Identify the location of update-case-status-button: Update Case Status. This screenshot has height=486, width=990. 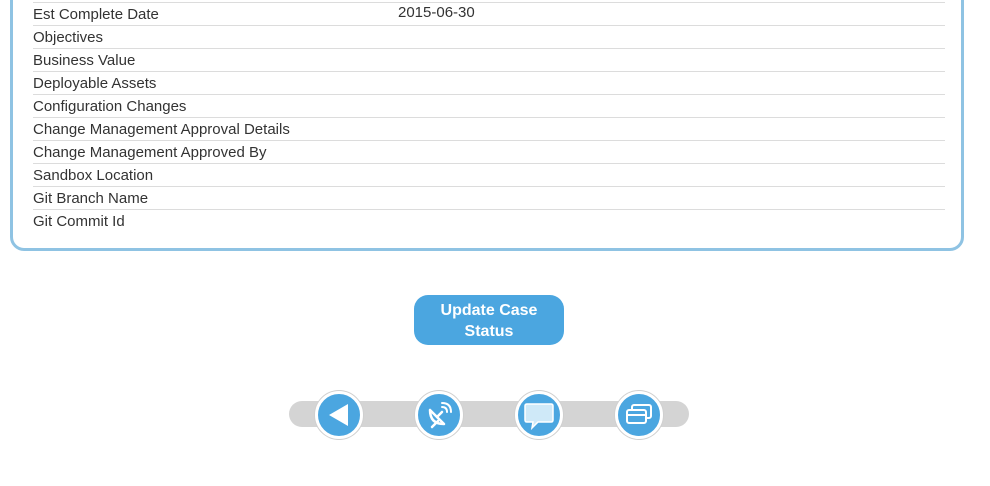
(489, 320).